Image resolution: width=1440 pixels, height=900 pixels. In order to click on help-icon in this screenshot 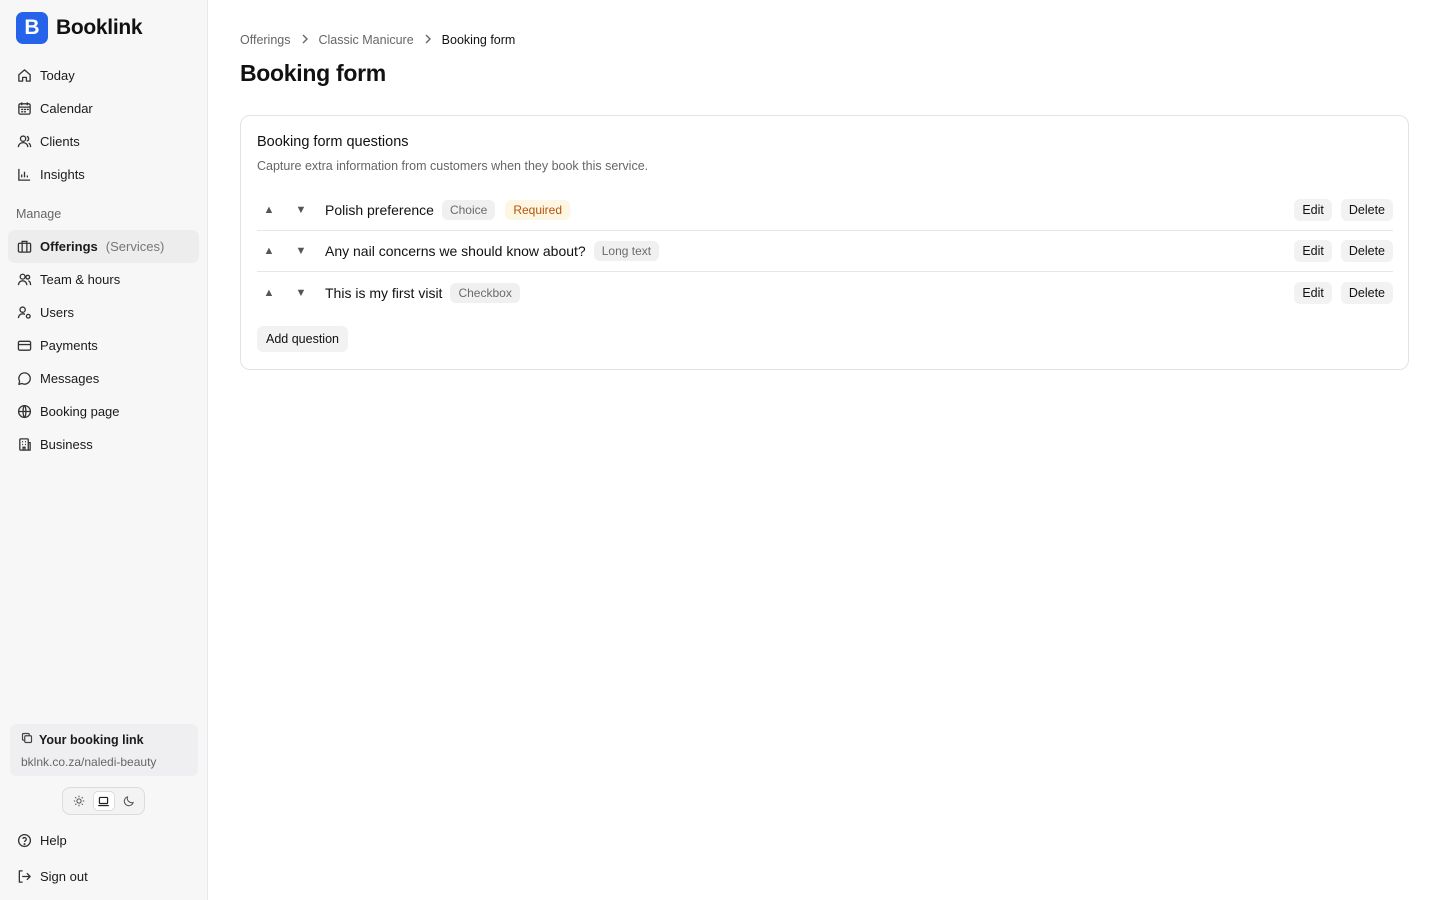, I will do `click(24, 841)`.